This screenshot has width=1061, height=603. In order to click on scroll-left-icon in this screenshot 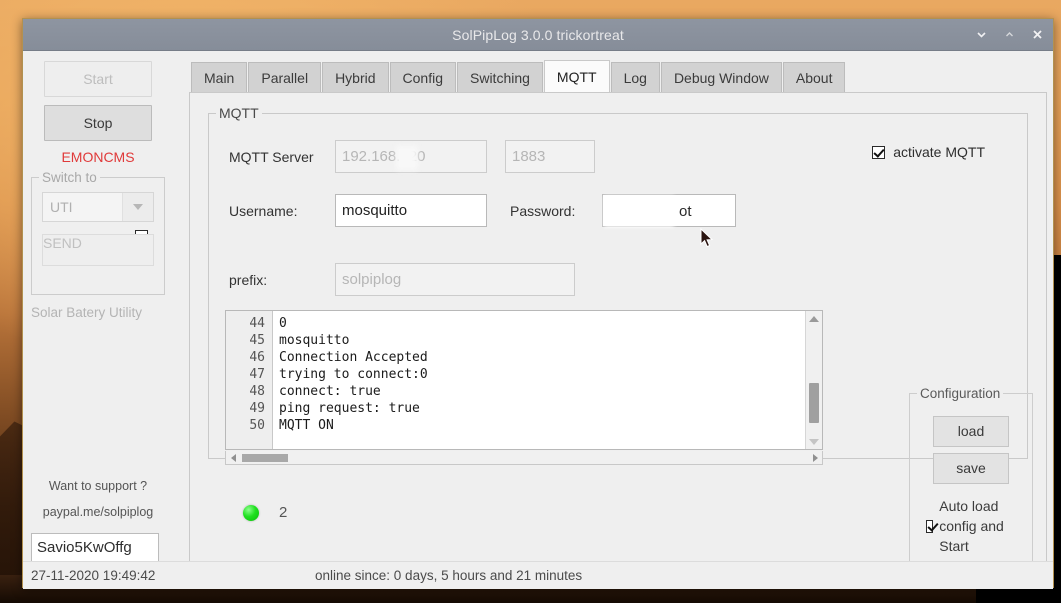, I will do `click(233, 457)`.